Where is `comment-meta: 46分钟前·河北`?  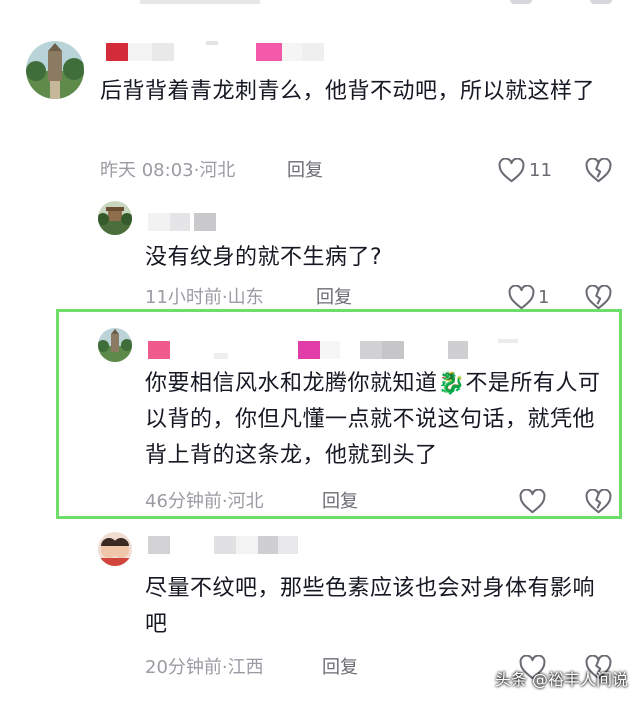
comment-meta: 46分钟前·河北 is located at coordinates (204, 502).